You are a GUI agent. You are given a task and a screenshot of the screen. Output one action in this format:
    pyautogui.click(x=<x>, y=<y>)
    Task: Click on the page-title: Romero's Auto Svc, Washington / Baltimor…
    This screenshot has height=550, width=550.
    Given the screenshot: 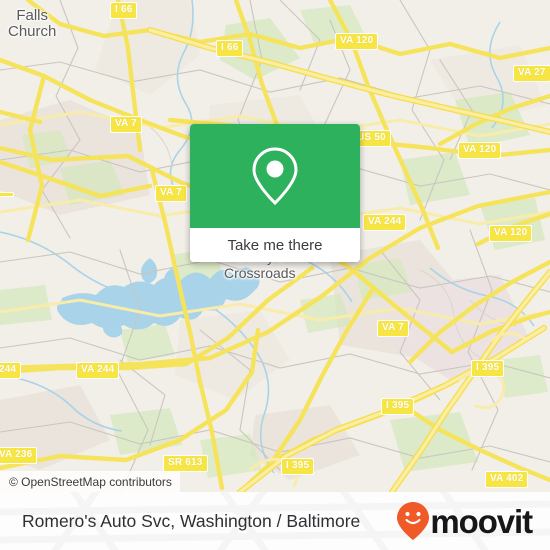 What is the action you would take?
    pyautogui.click(x=191, y=520)
    